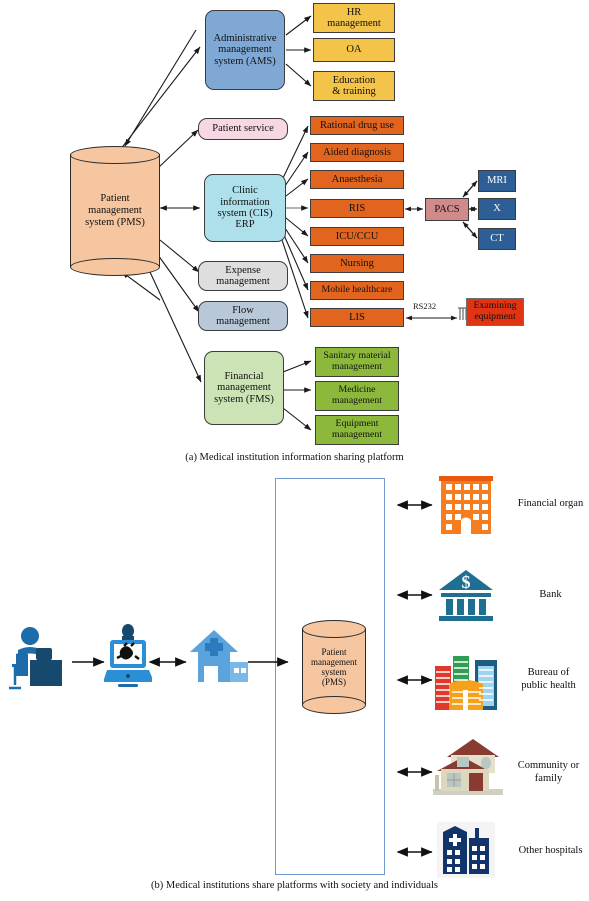  What do you see at coordinates (128, 658) in the screenshot?
I see `laptop-telemedicine-icon` at bounding box center [128, 658].